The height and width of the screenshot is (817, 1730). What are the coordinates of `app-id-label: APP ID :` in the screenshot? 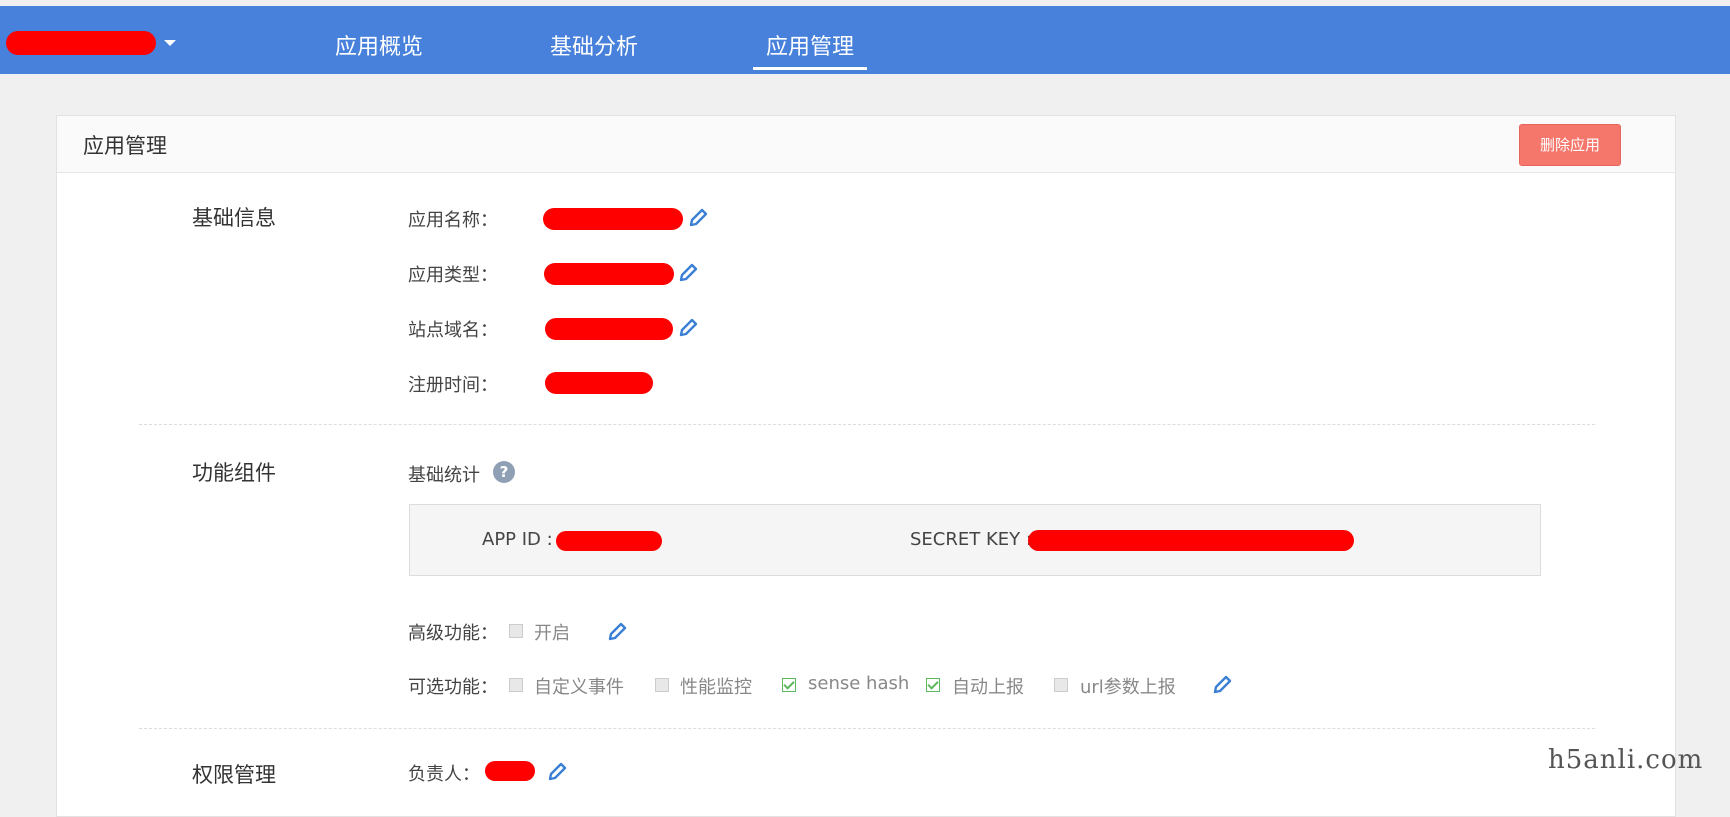 It's located at (517, 539).